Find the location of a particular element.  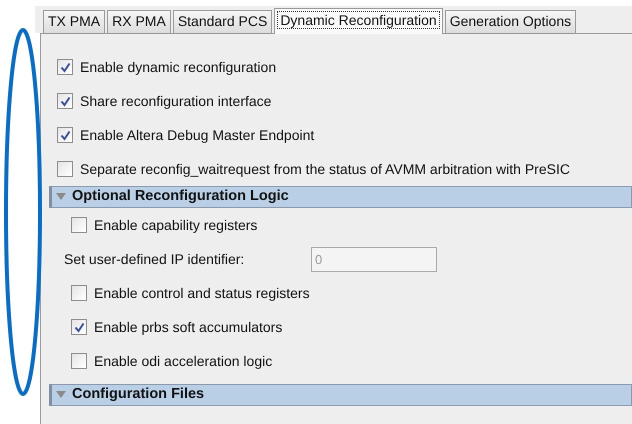

tab: Standard PCS is located at coordinates (222, 21).